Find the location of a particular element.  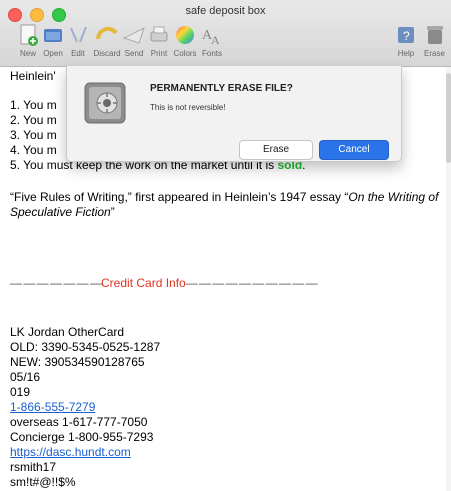

card-line-4: 05/16 is located at coordinates (25, 377).